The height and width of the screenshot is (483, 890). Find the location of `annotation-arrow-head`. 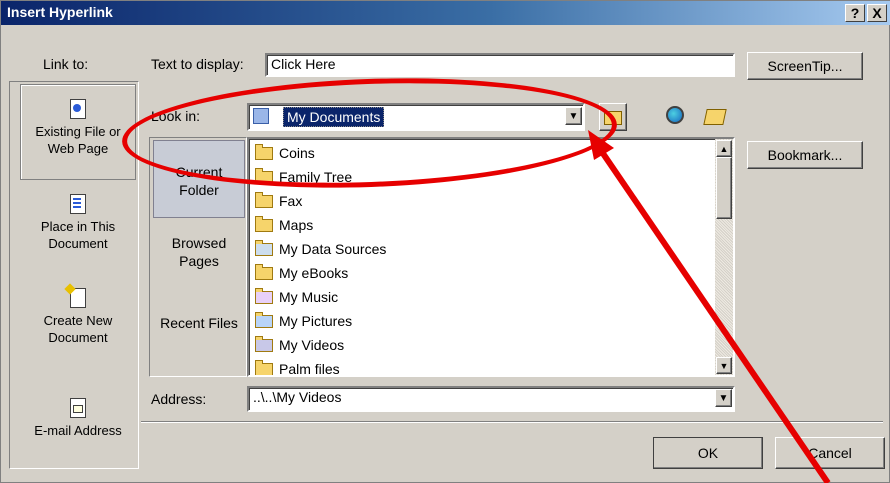

annotation-arrow-head is located at coordinates (601, 145).